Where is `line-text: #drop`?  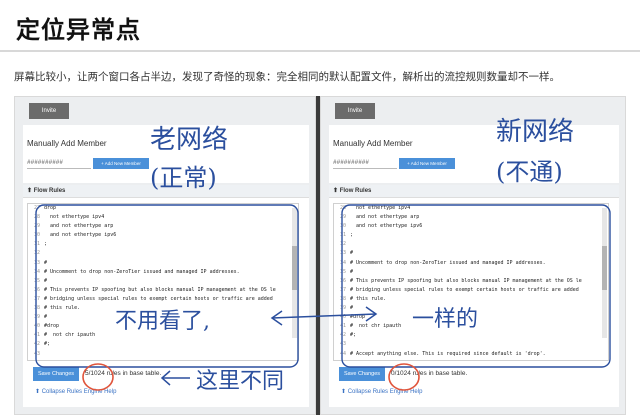
line-text: #drop is located at coordinates (52, 326).